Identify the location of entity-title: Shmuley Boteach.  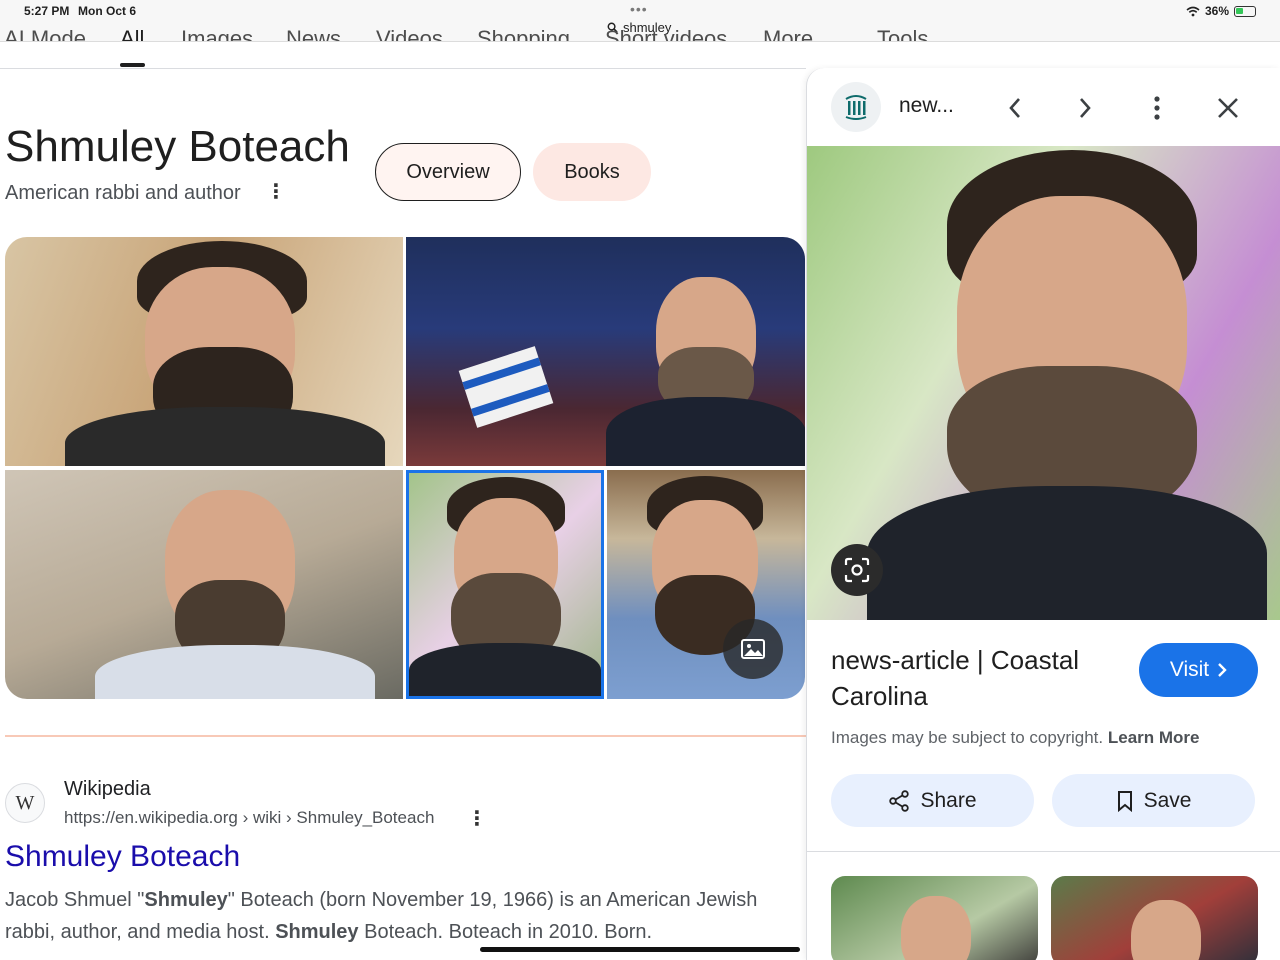
(177, 146).